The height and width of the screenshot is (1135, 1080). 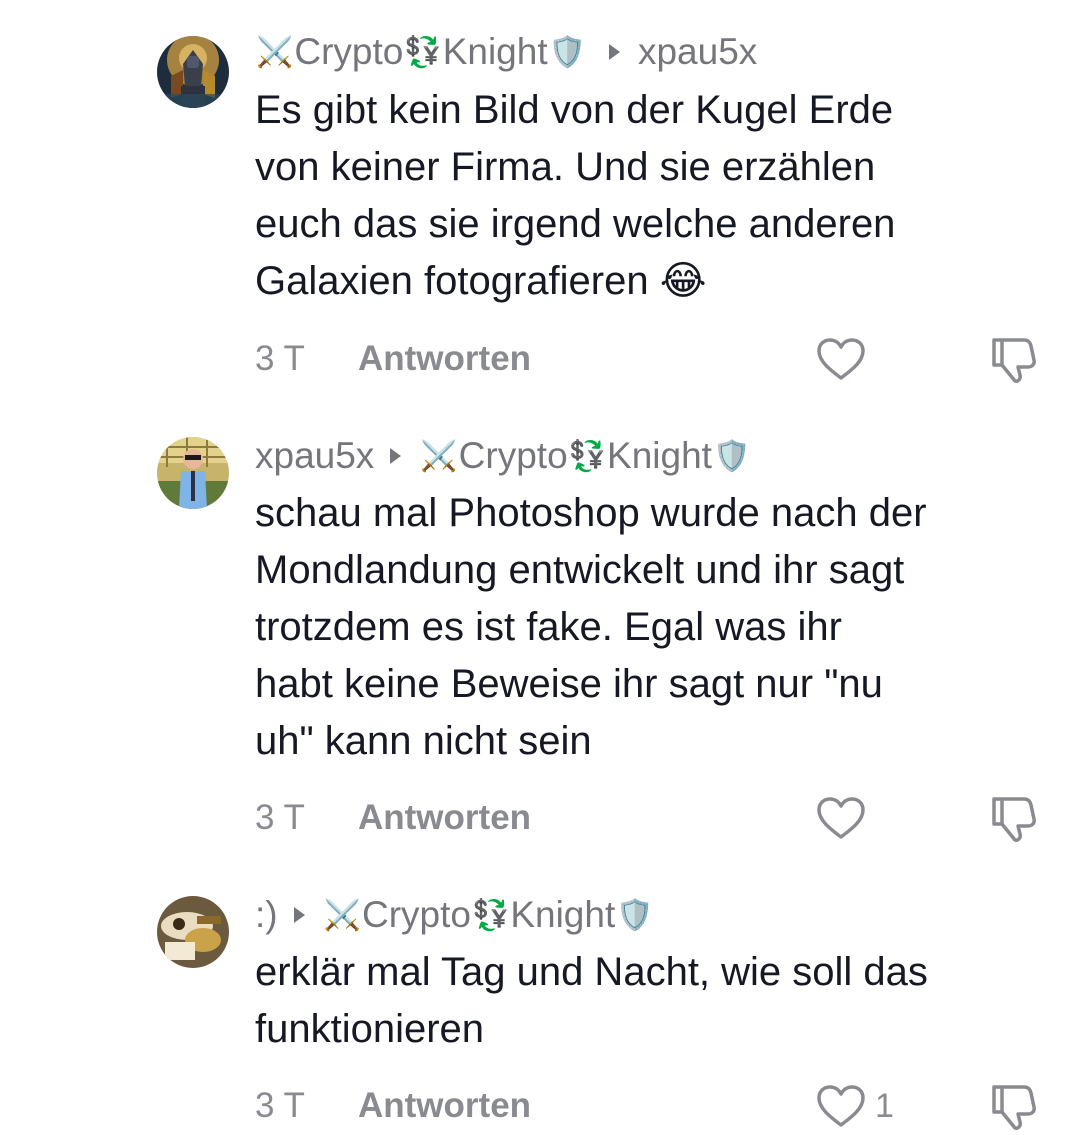 I want to click on user-avatar-image, so click(x=193, y=932).